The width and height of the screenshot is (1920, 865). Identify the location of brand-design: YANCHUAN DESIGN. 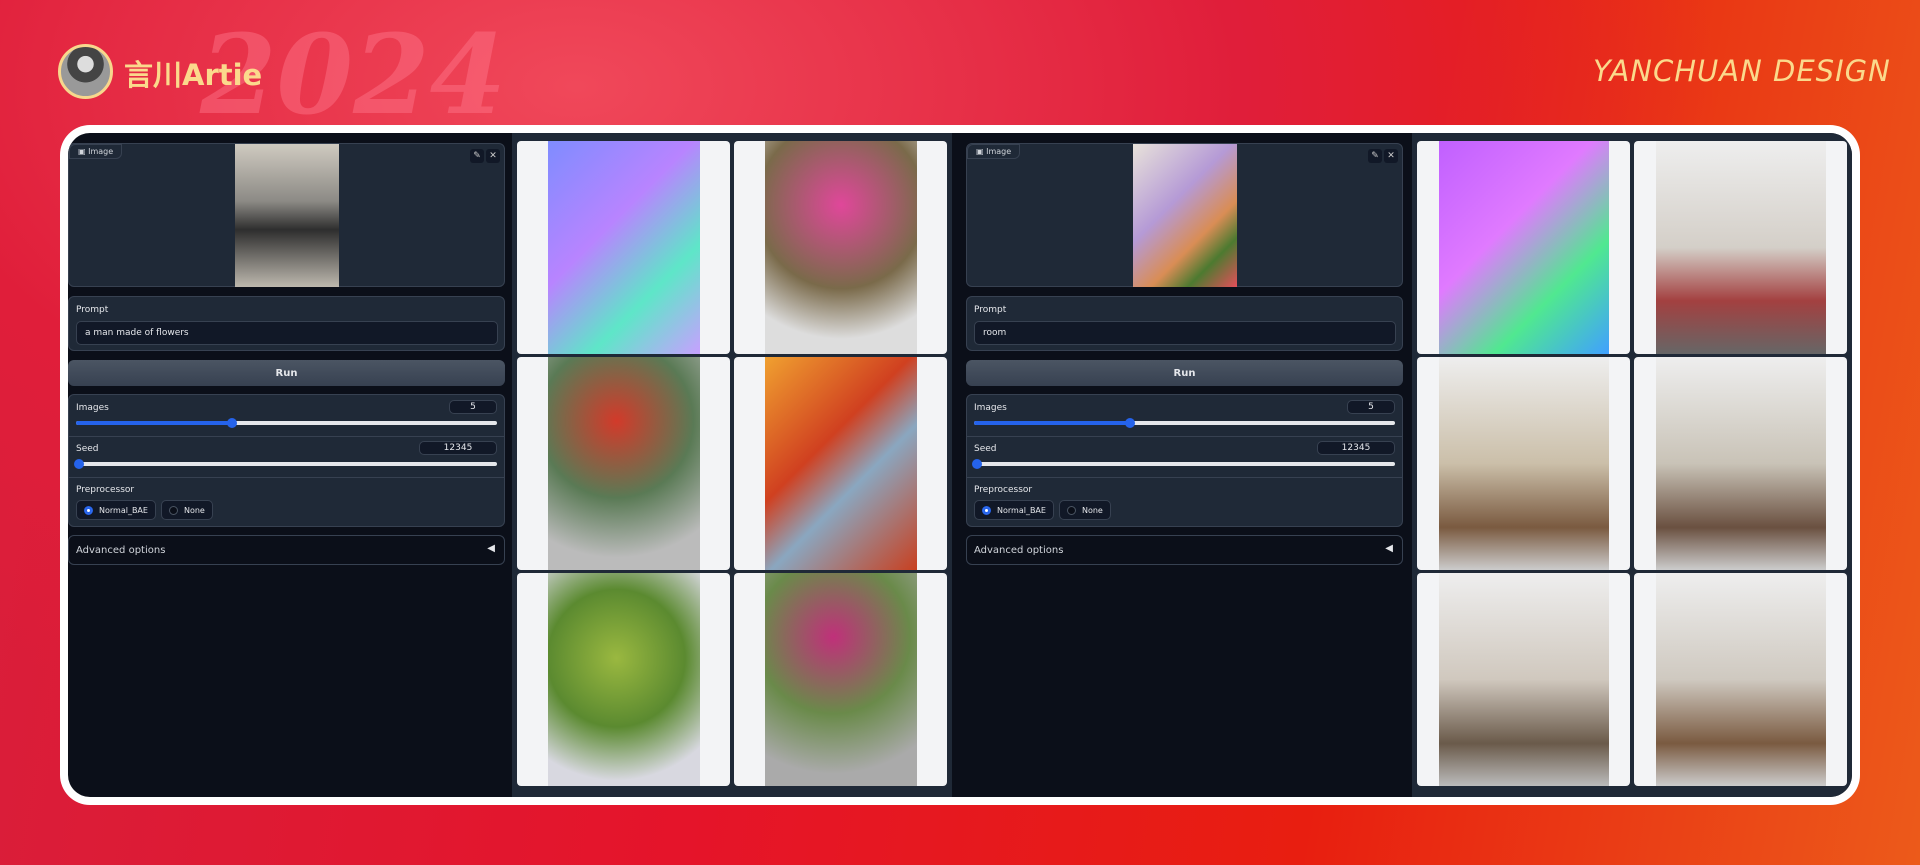
(1742, 71).